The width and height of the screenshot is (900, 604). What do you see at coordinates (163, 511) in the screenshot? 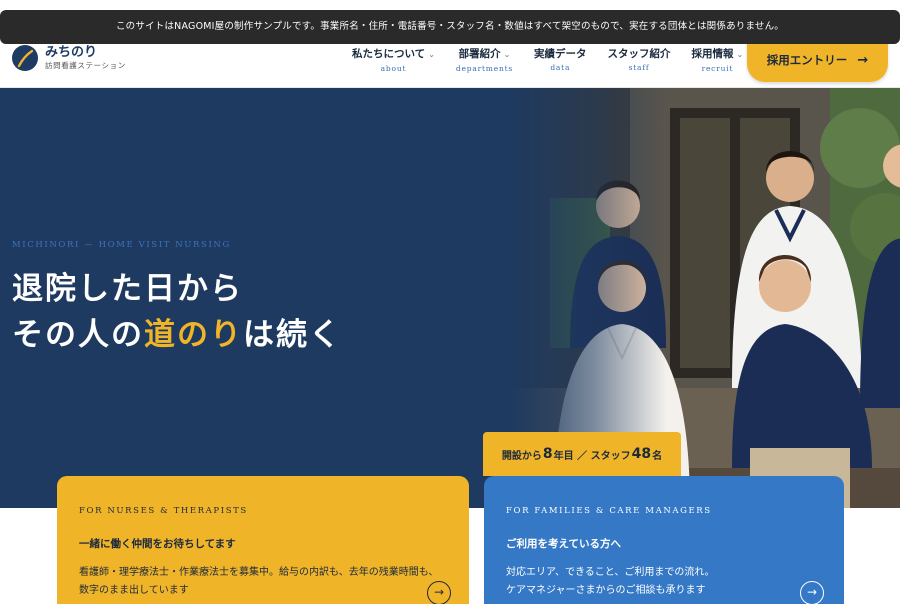
I see `card-label: FOR NURSES & THERAPISTS` at bounding box center [163, 511].